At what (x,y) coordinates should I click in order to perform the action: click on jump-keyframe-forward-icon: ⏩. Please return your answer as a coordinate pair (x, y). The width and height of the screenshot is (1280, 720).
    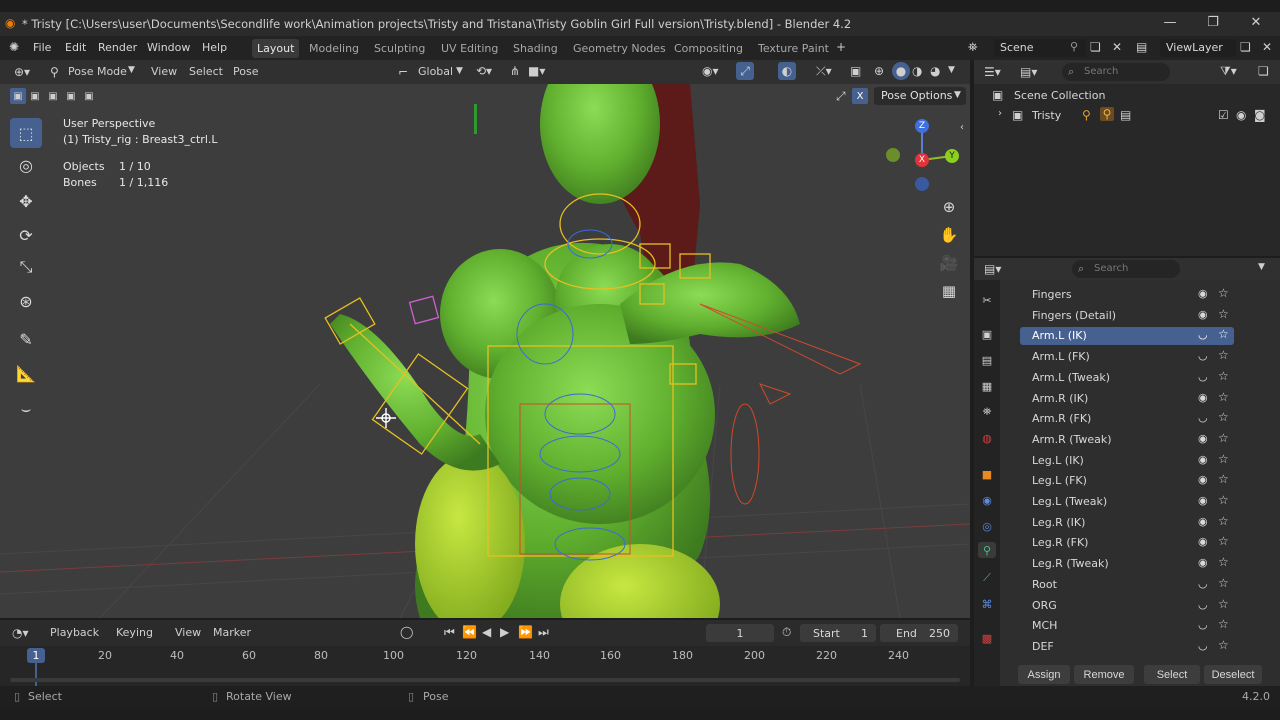
    Looking at the image, I should click on (525, 632).